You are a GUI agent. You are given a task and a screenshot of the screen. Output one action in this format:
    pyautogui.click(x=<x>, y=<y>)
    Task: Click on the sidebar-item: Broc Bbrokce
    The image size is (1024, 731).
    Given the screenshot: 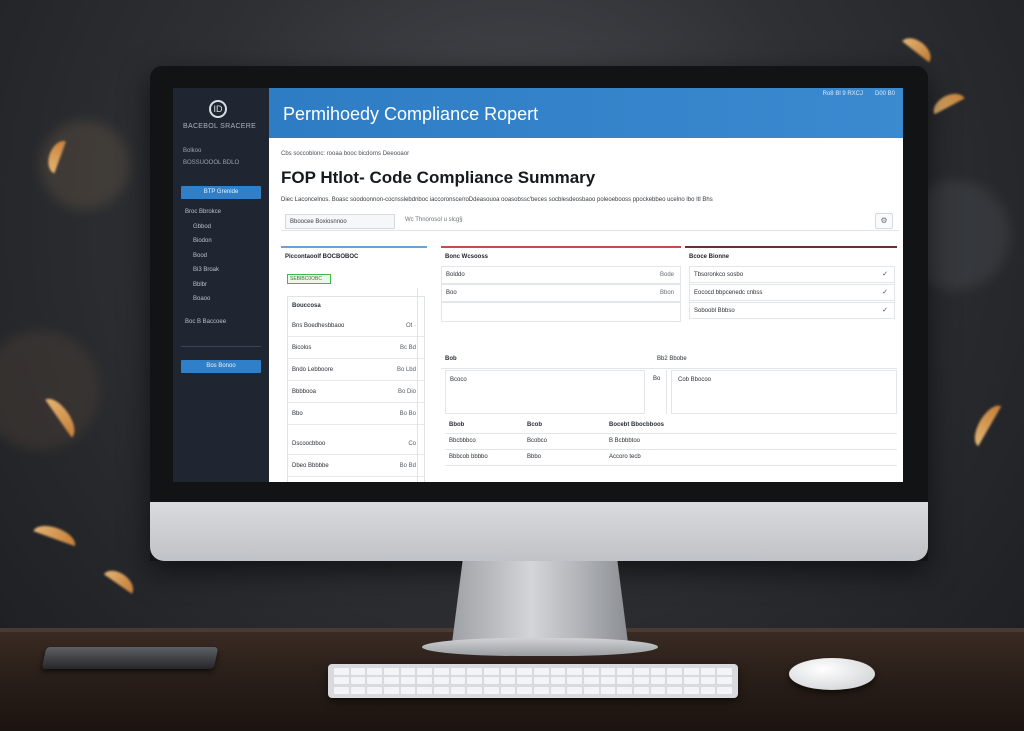 What is the action you would take?
    pyautogui.click(x=203, y=212)
    